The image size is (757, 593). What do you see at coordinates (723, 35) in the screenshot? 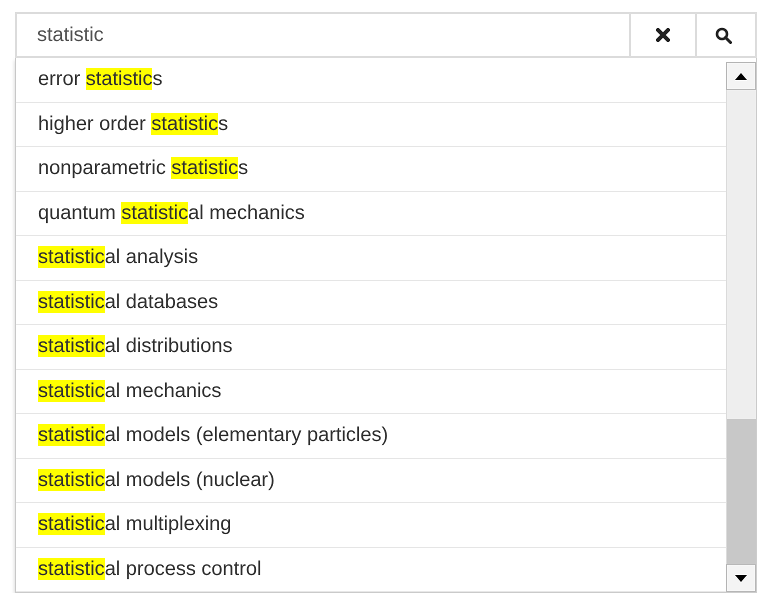
I see `search-icon` at bounding box center [723, 35].